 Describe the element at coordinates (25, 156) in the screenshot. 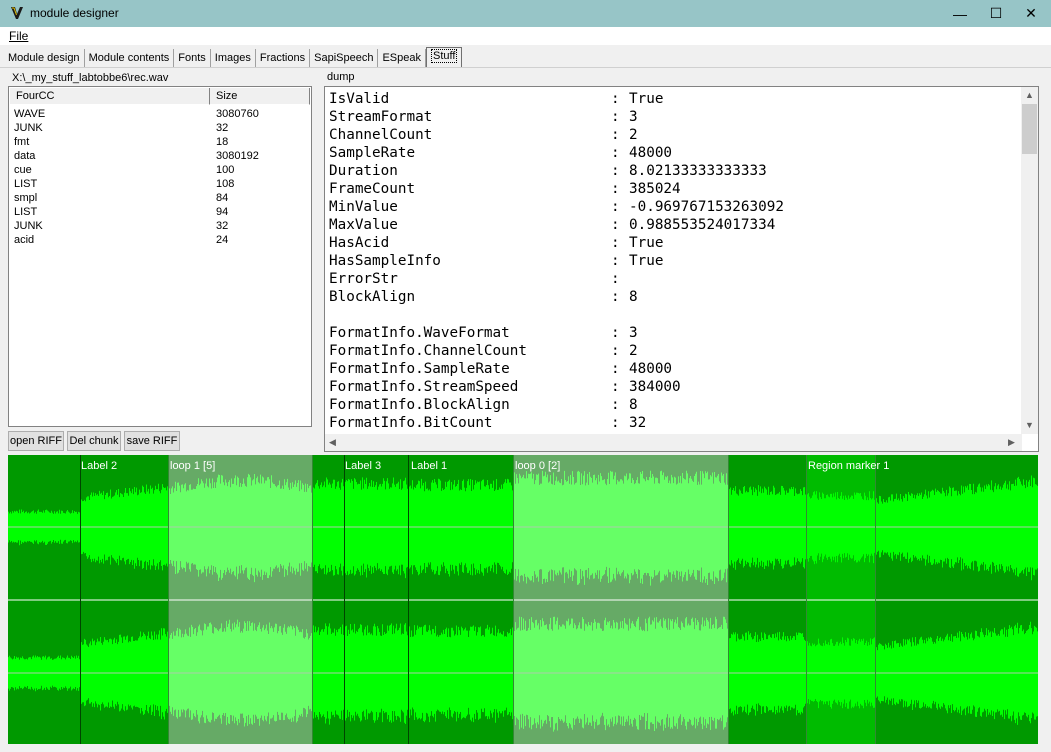

I see `chunk-fourcc: data` at that location.